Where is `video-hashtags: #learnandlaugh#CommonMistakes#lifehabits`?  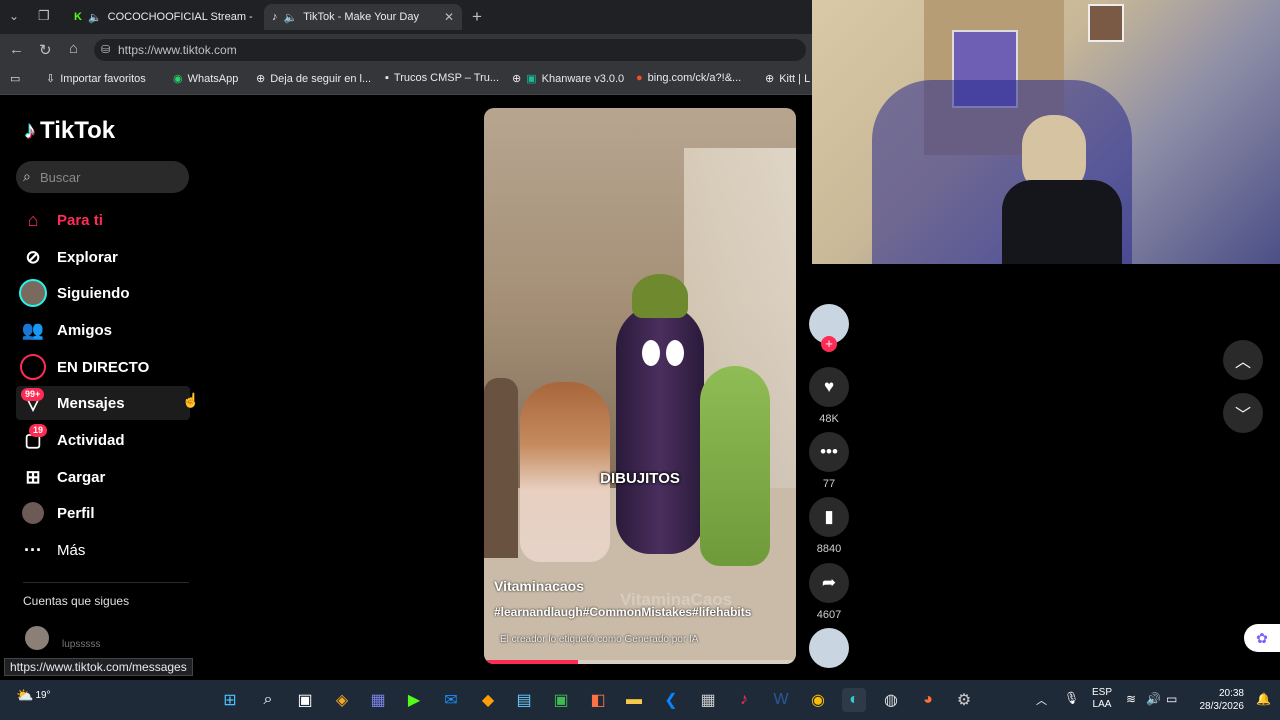
video-hashtags: #learnandlaugh#CommonMistakes#lifehabits is located at coordinates (622, 612).